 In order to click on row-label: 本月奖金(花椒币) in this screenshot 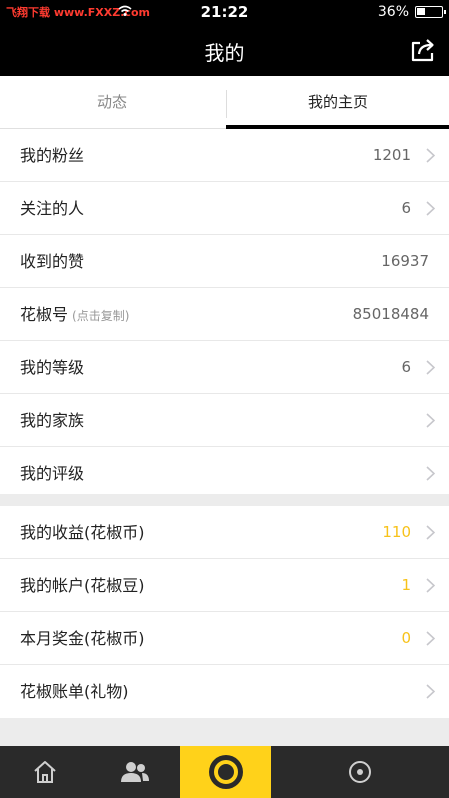, I will do `click(82, 638)`.